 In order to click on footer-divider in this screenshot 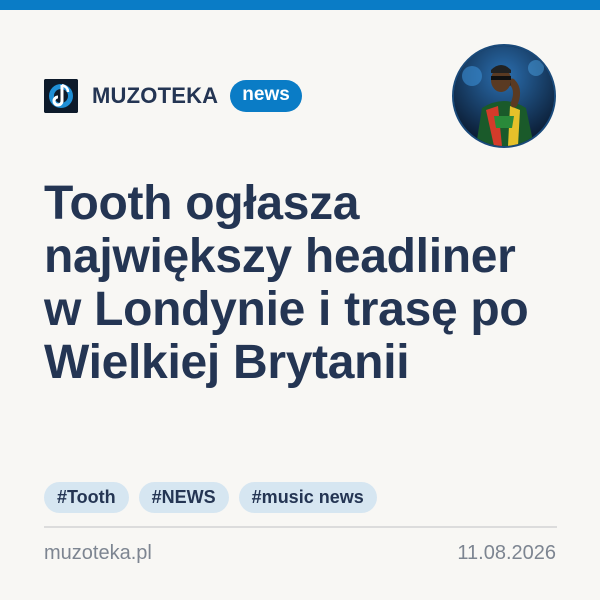, I will do `click(300, 527)`.